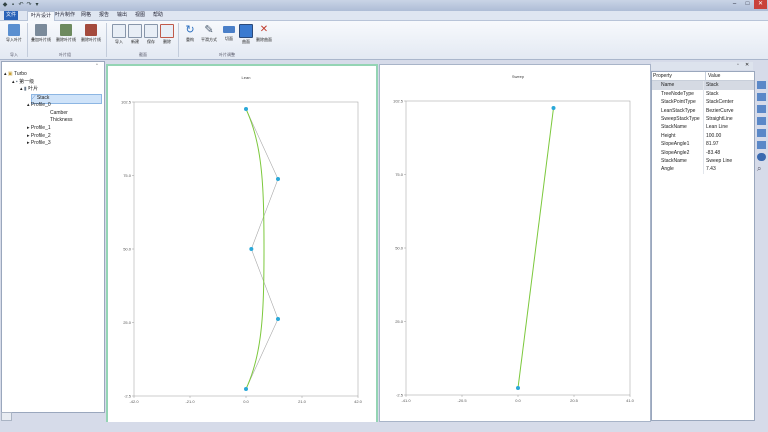 Image resolution: width=768 pixels, height=432 pixels. Describe the element at coordinates (25, 89) in the screenshot. I see `blade-icon: ▮` at that location.